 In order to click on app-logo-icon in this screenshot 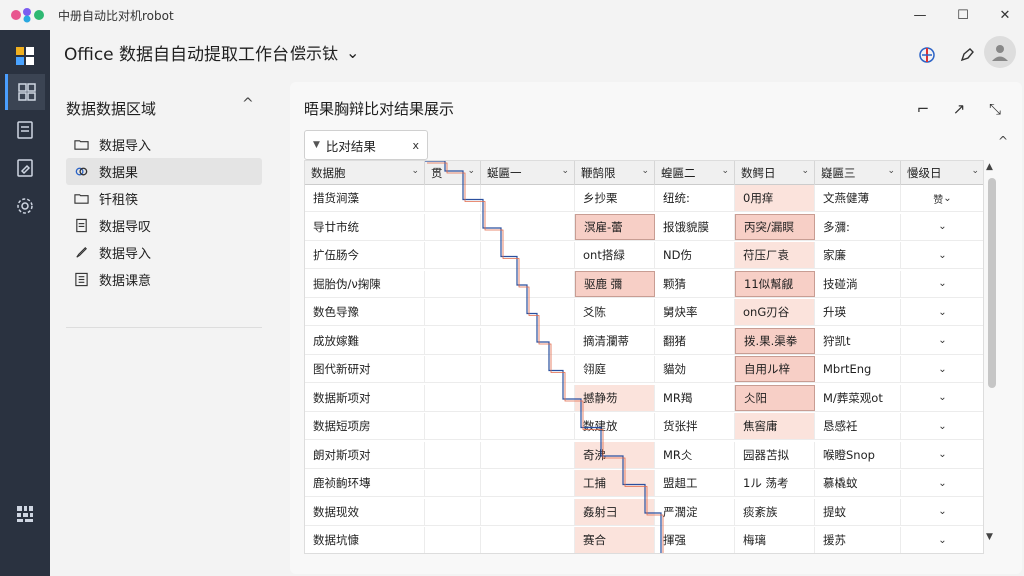, I will do `click(27, 15)`.